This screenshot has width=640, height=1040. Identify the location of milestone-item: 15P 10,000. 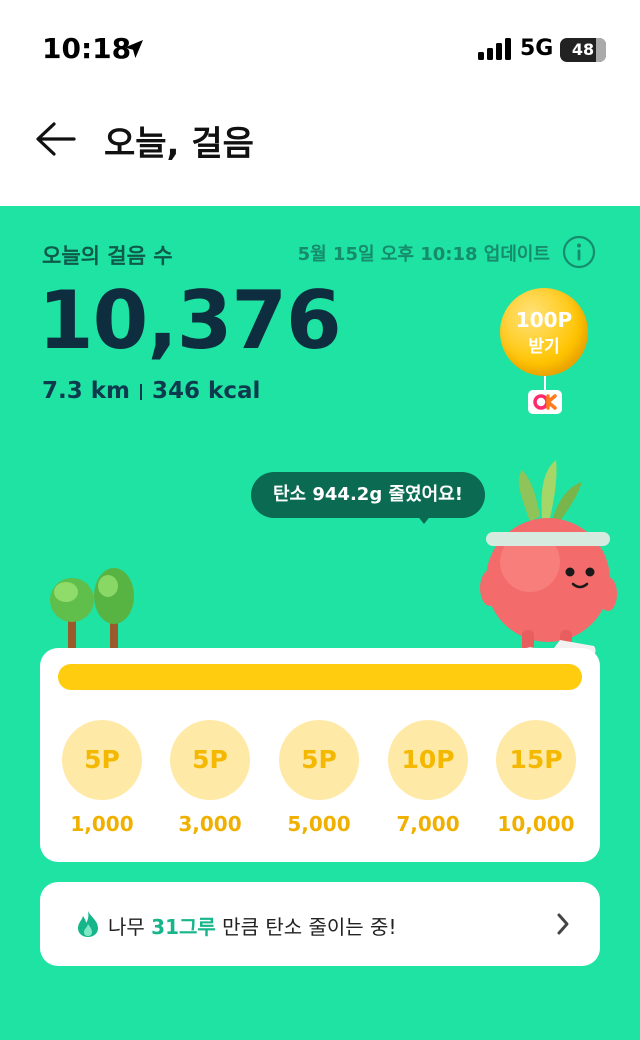
(536, 778).